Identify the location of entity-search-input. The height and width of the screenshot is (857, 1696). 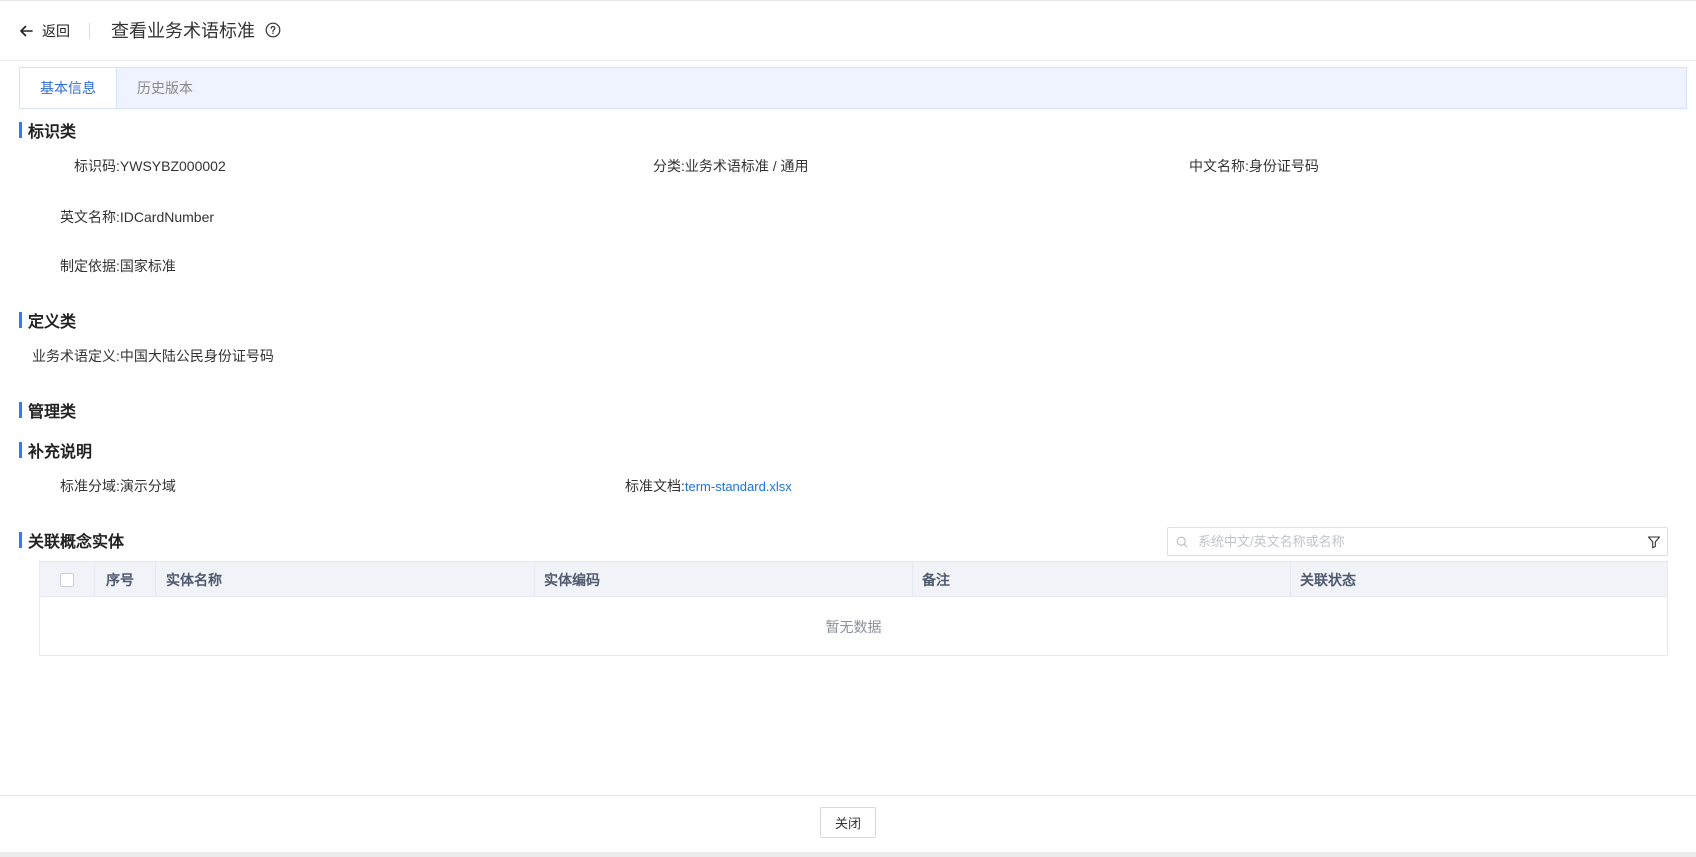
(1422, 541).